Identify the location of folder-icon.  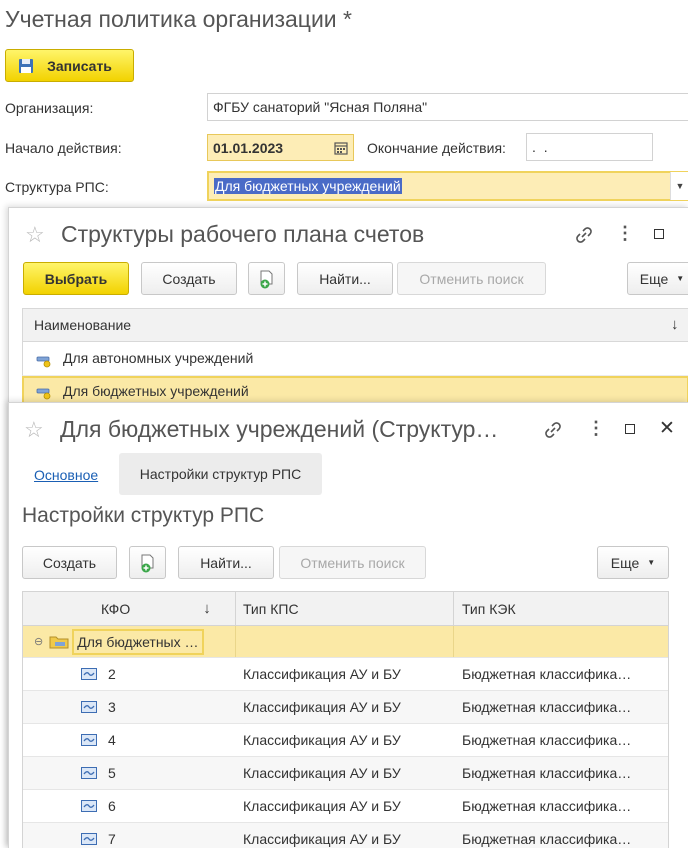
(59, 642).